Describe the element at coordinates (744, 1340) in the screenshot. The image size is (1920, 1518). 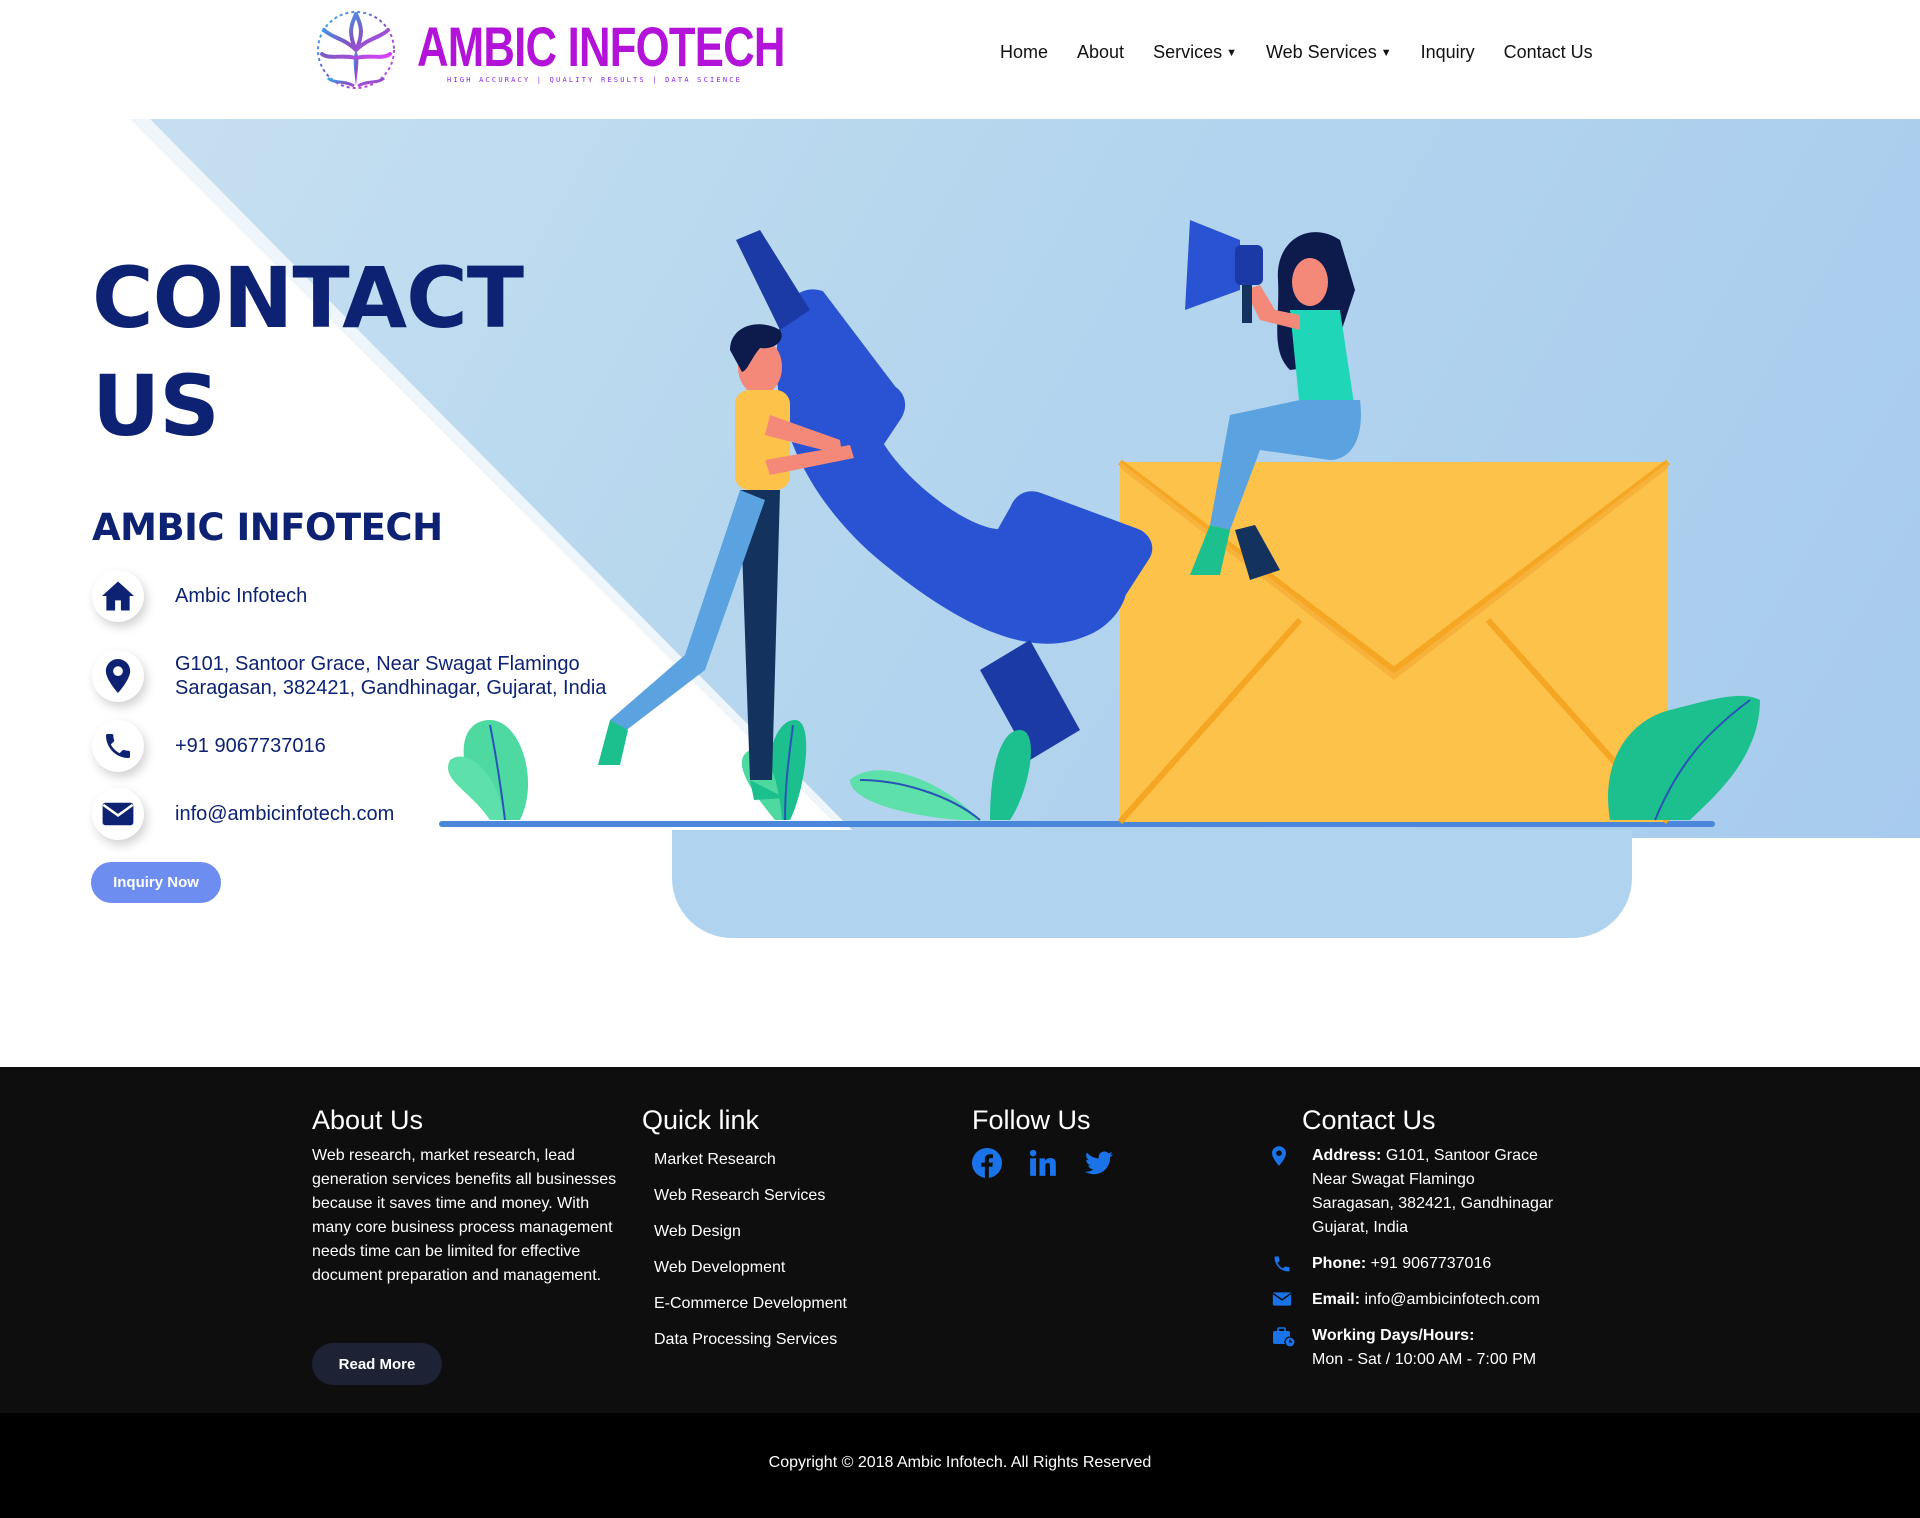
I see `quicklink-data-processing: Data Processing Services` at that location.